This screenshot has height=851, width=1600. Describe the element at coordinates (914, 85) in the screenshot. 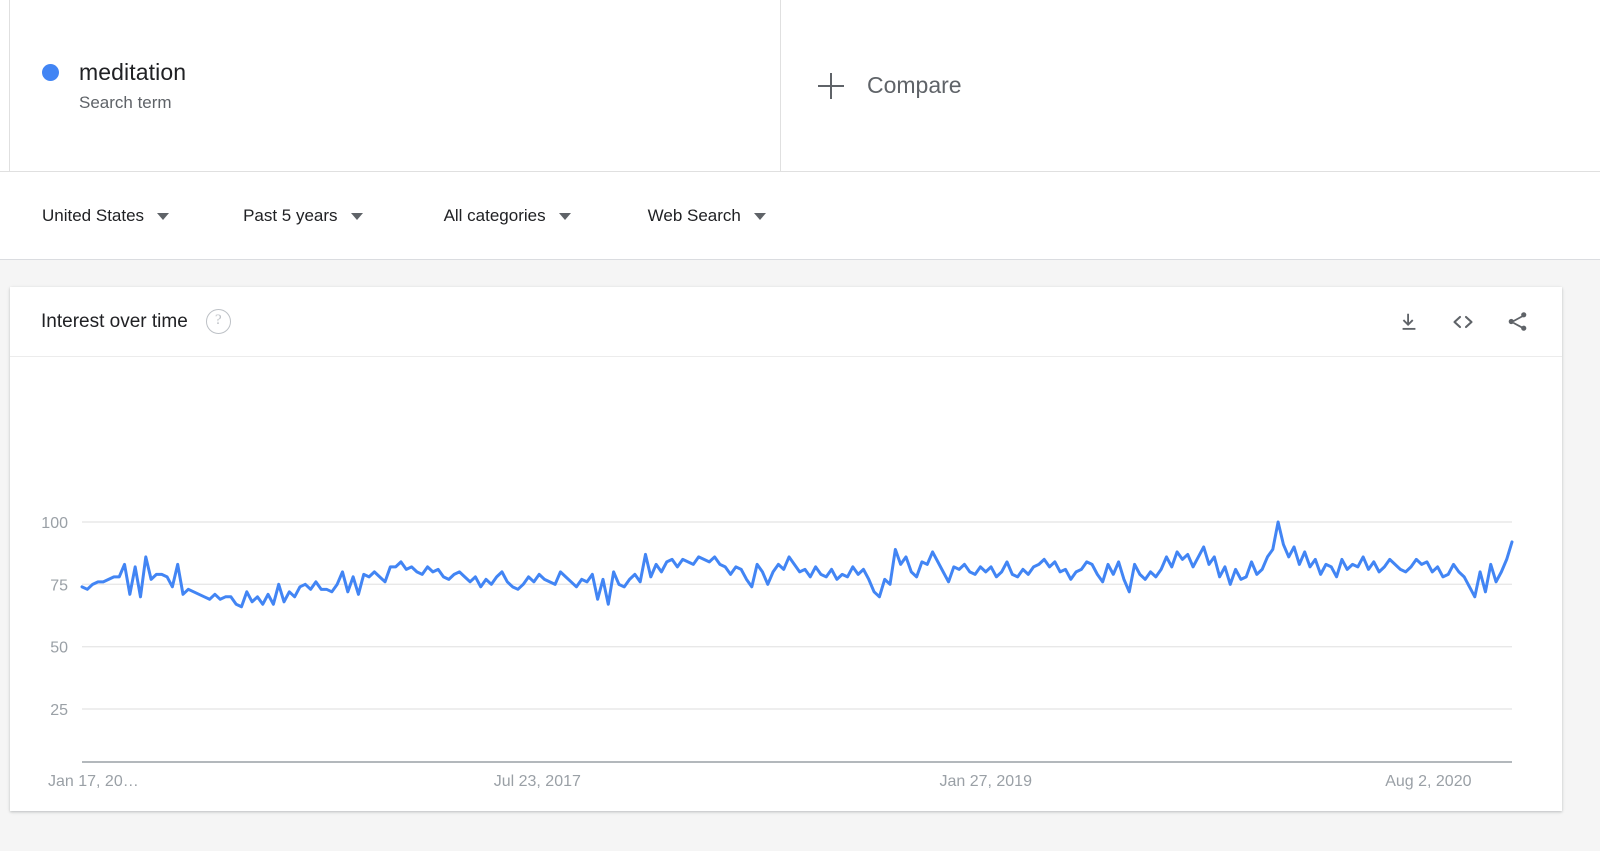

I see `compare-label: Compare` at that location.